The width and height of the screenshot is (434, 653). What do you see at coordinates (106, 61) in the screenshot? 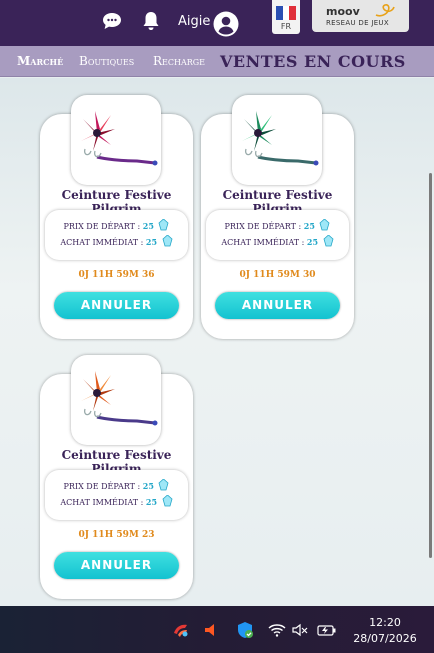
I see `nav-item-boutiques: Boutiques` at bounding box center [106, 61].